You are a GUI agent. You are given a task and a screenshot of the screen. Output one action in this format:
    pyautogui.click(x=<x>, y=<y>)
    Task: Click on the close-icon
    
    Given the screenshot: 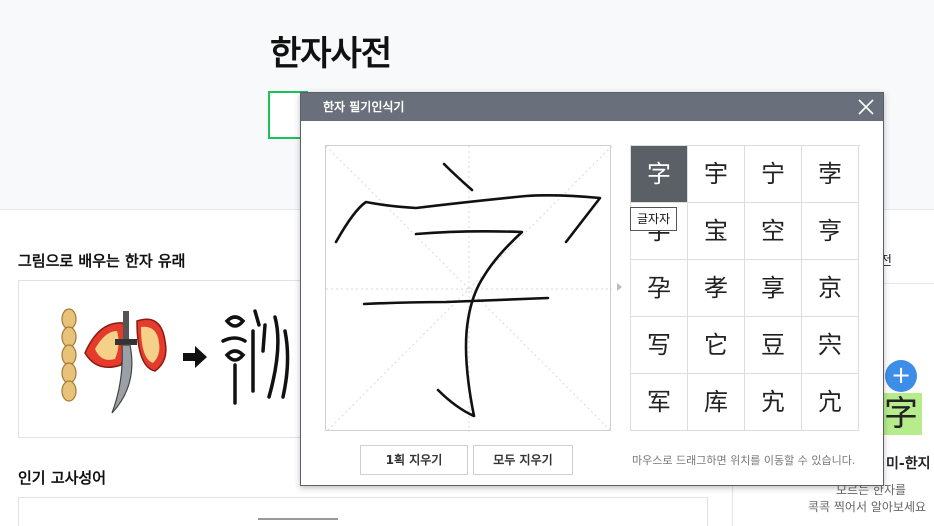 What is the action you would take?
    pyautogui.click(x=866, y=107)
    